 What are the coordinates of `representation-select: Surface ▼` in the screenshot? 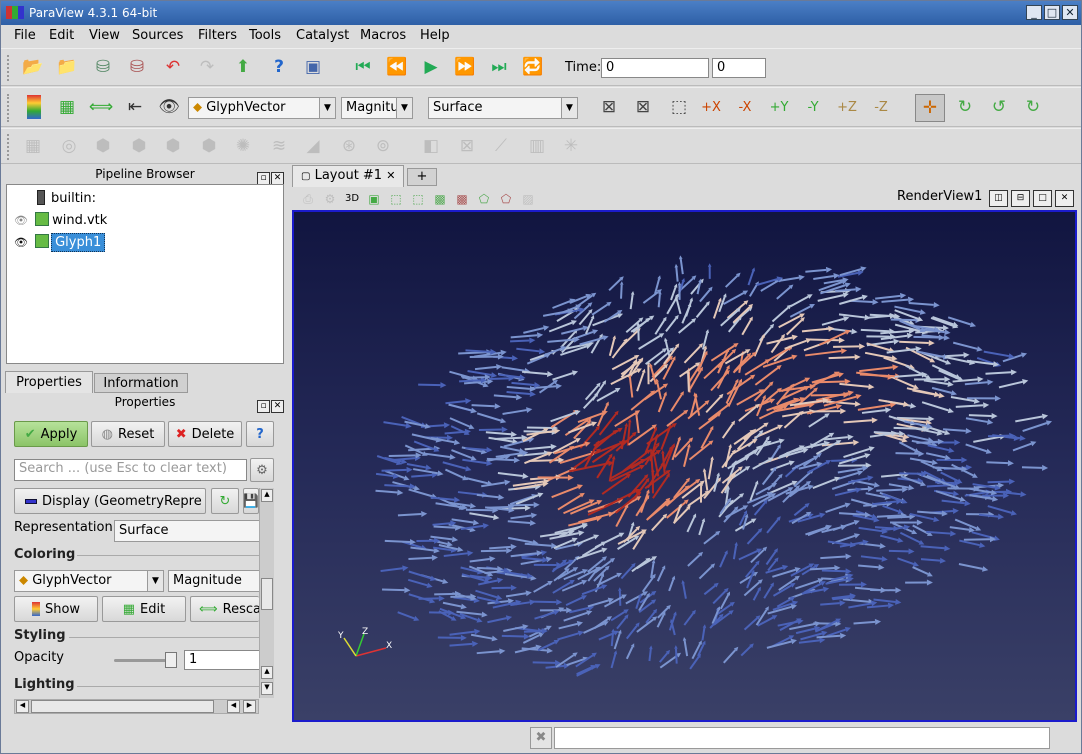 It's located at (503, 108).